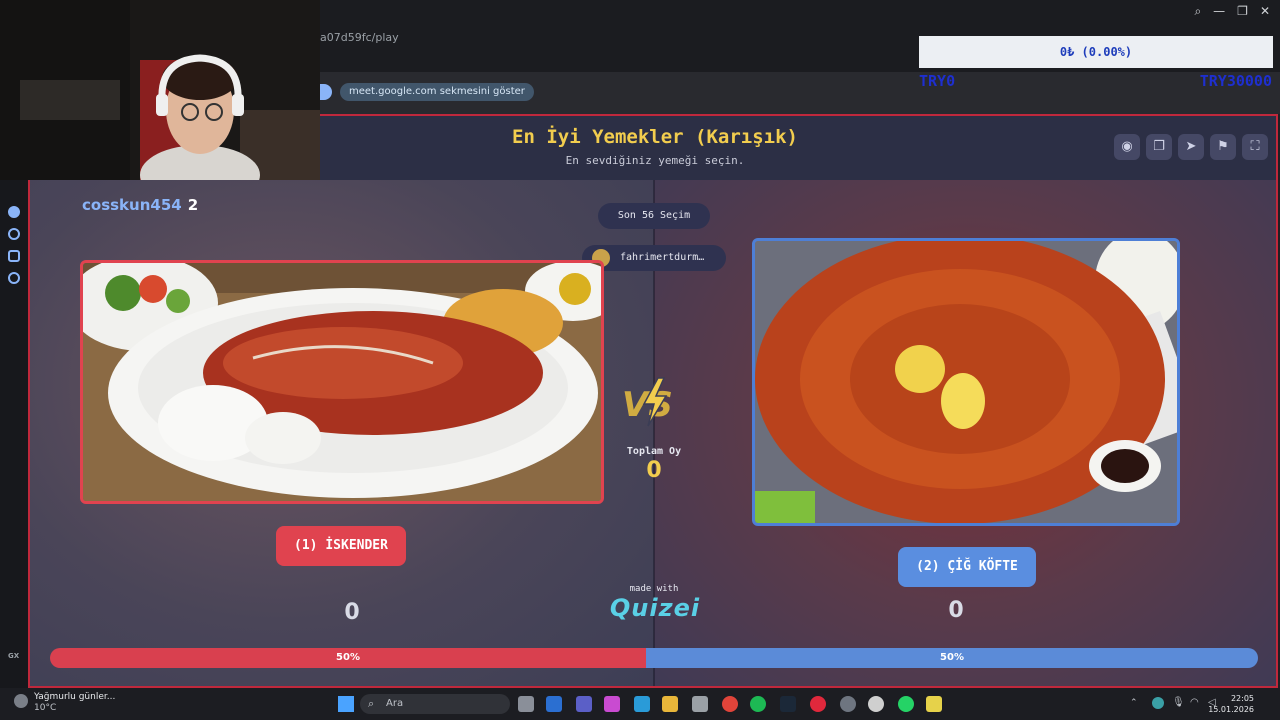 The image size is (1280, 720). I want to click on player-info: cosskun454 2, so click(140, 205).